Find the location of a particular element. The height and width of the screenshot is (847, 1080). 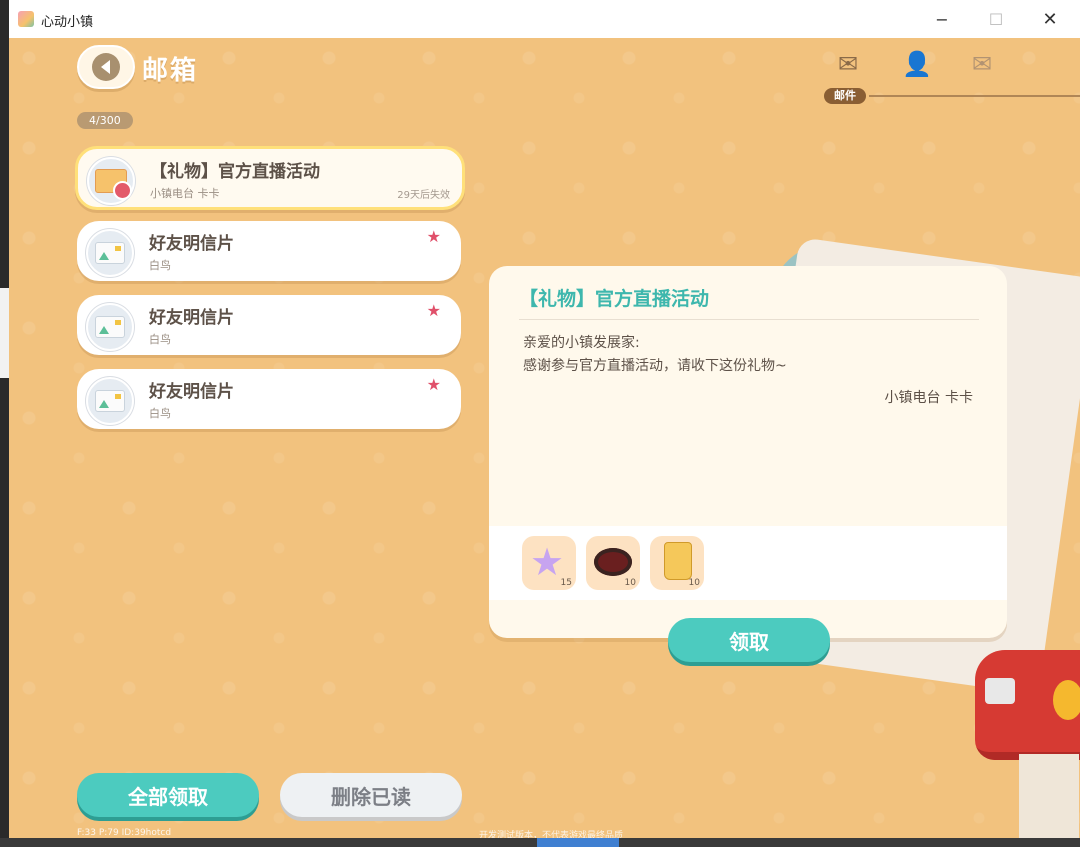

add-friend-icon: 👤 is located at coordinates (917, 64).